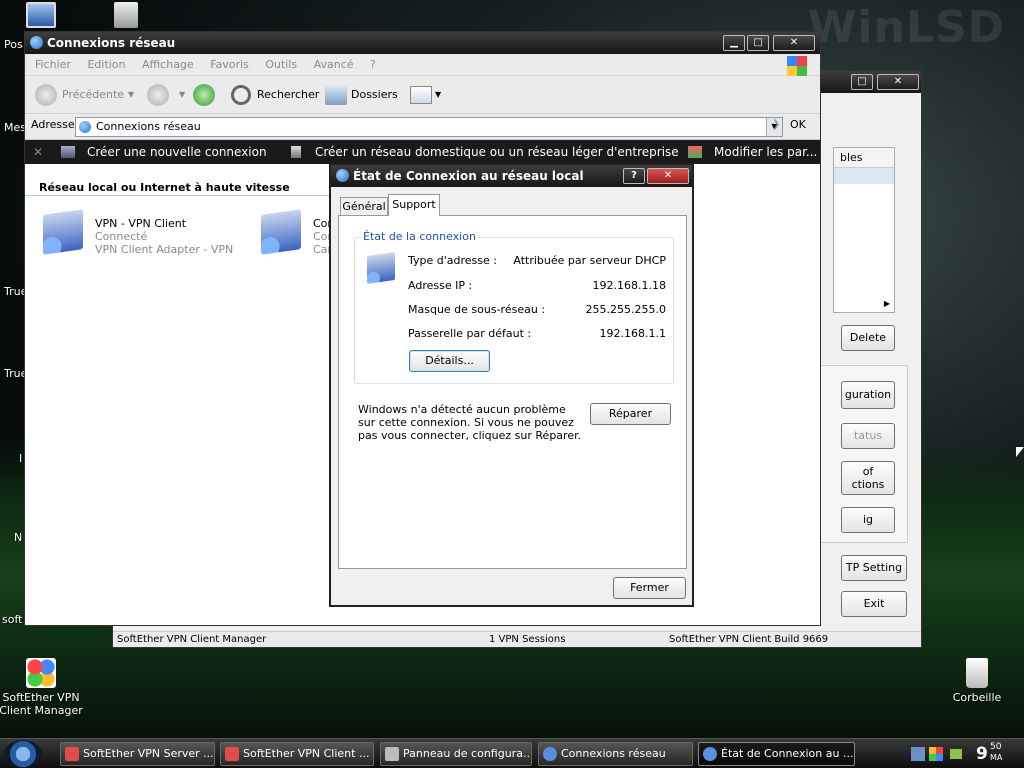  Describe the element at coordinates (977, 697) in the screenshot. I see `desktop-icon-label: Corbeille` at that location.